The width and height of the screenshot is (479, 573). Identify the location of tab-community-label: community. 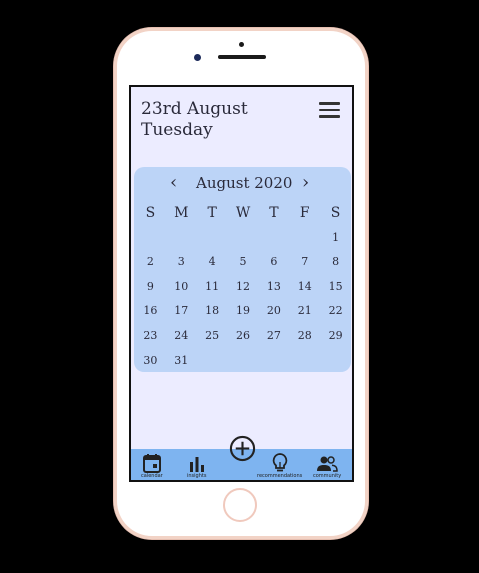
(327, 476).